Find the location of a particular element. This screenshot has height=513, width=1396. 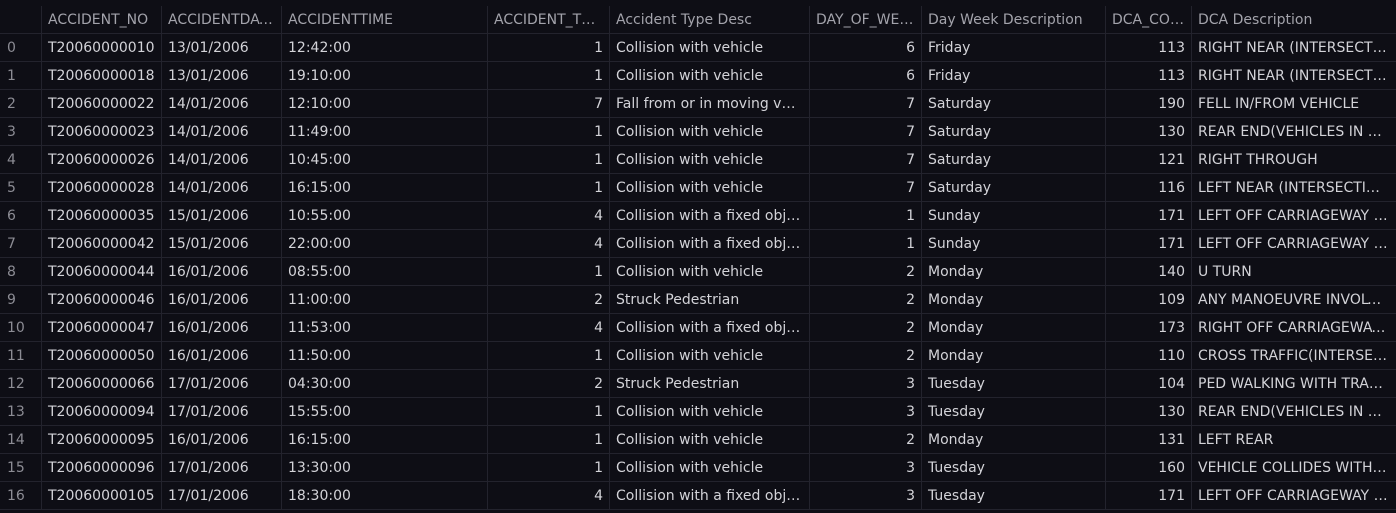

accident-no-cell: T20060000010 is located at coordinates (102, 48).